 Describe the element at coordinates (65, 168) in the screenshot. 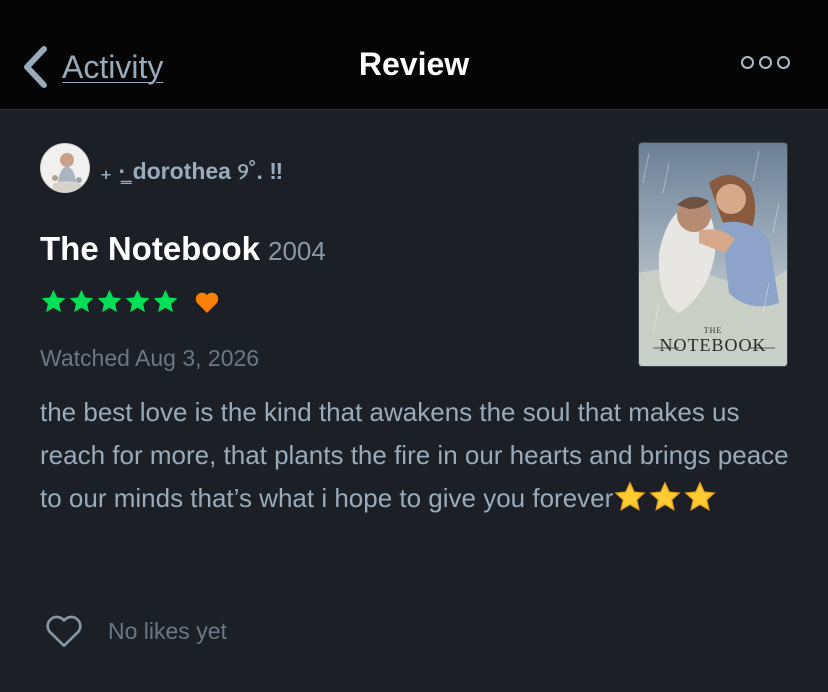

I see `avatar` at that location.